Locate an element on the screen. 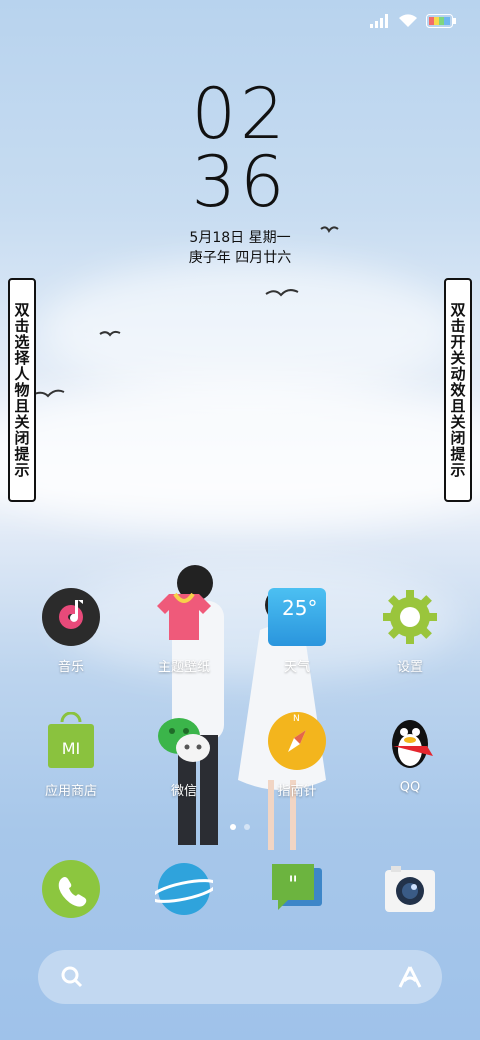 The height and width of the screenshot is (1040, 480). date: 5月18日 星期一 庚子年 四月廿六 is located at coordinates (240, 248).